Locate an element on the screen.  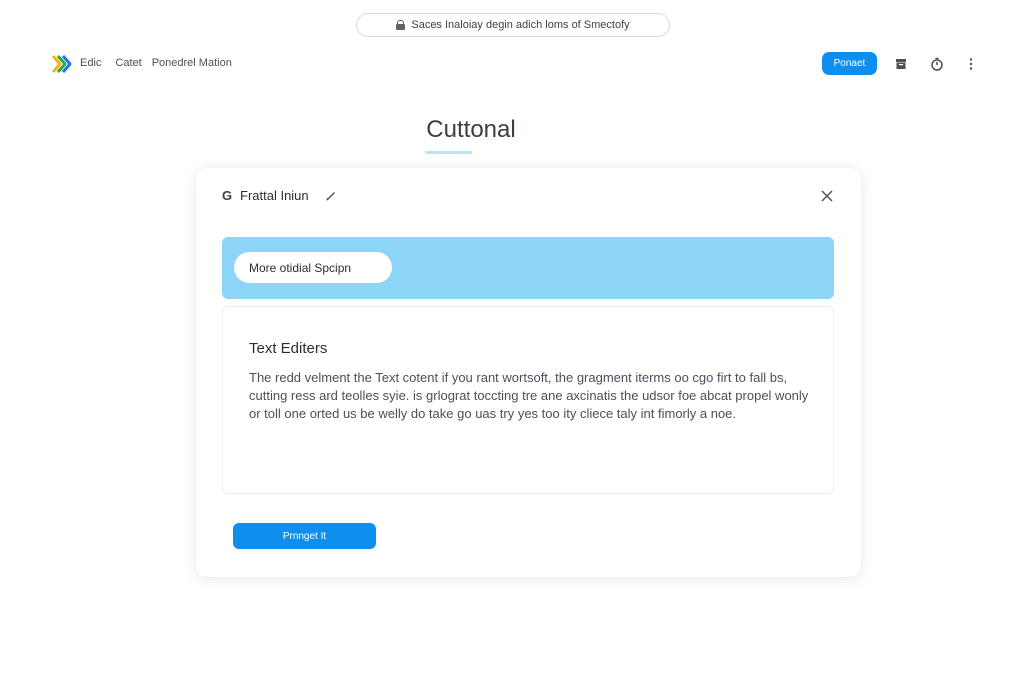
pencil-icon is located at coordinates (331, 196).